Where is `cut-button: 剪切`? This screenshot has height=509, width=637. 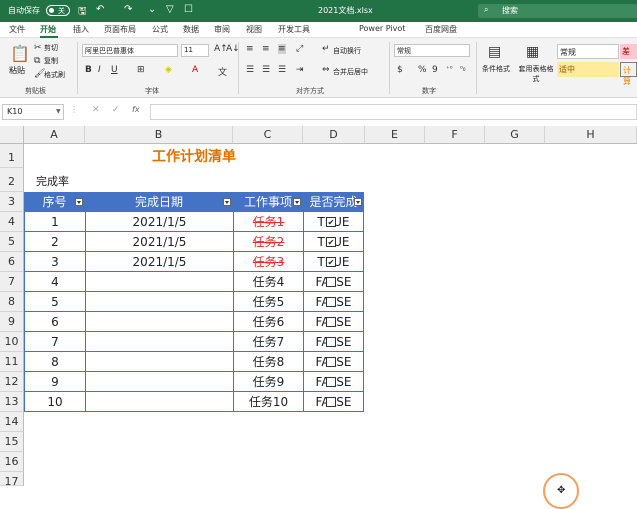 cut-button: 剪切 is located at coordinates (51, 48).